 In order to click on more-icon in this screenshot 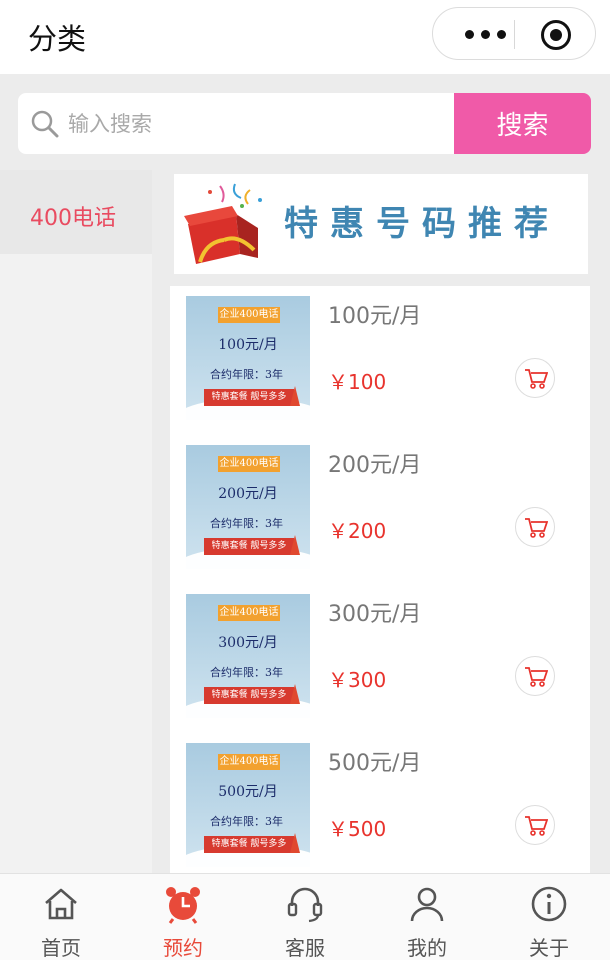, I will do `click(485, 34)`.